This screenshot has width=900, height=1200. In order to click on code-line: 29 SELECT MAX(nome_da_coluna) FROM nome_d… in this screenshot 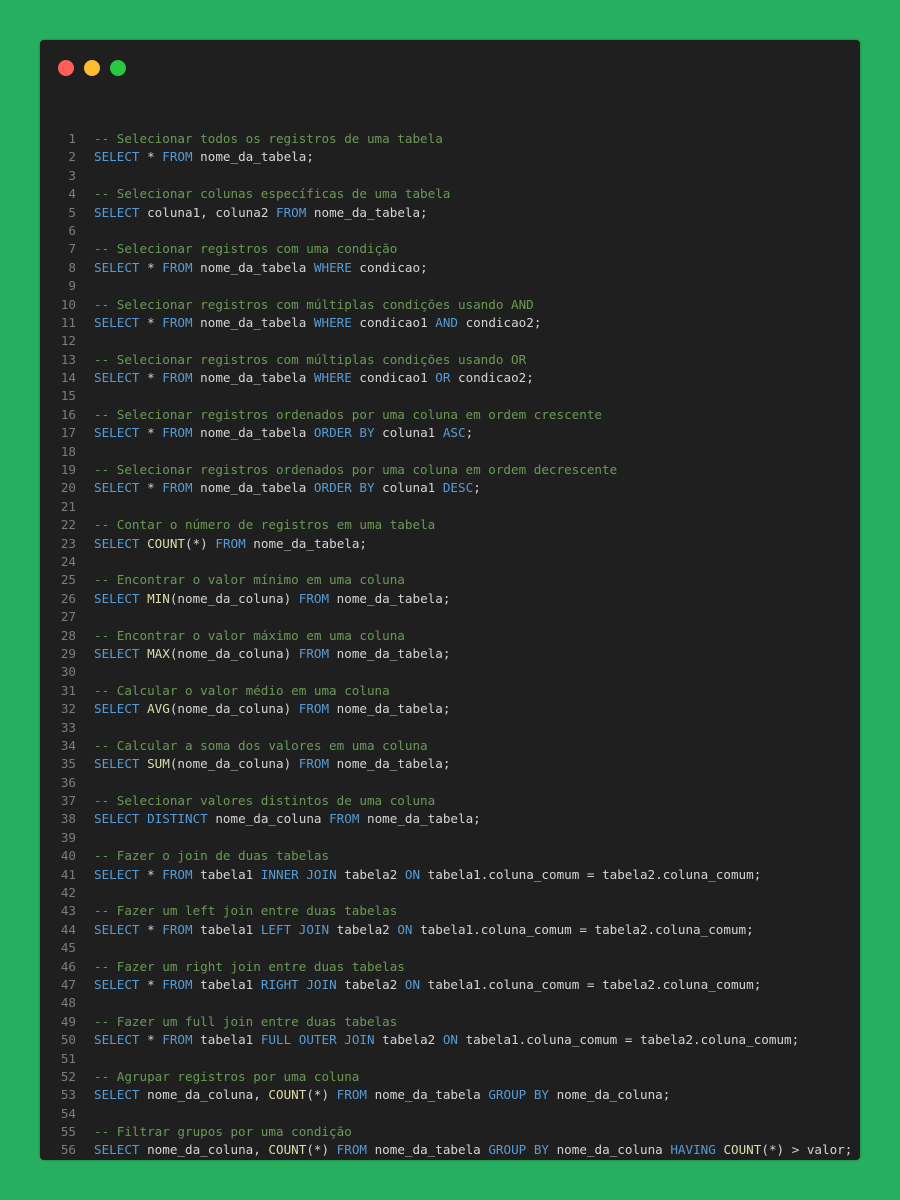, I will do `click(450, 654)`.